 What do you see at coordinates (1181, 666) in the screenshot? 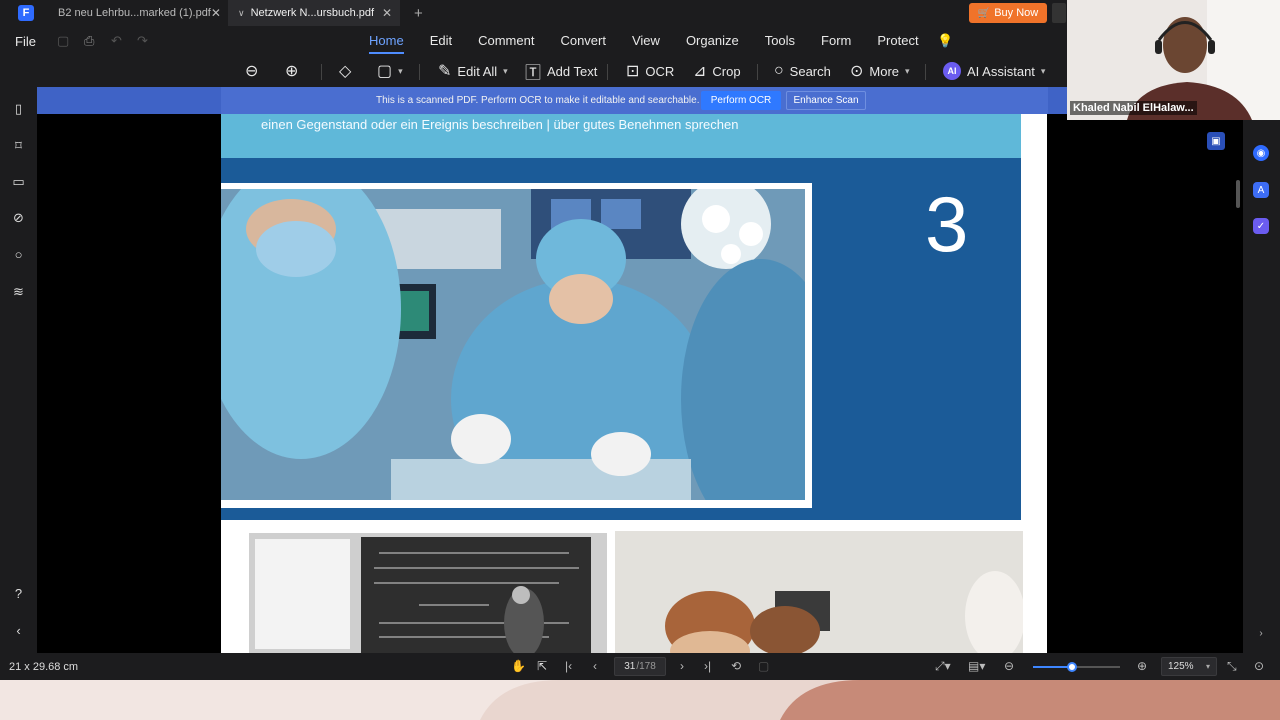
I see `zoom-level: 125%` at bounding box center [1181, 666].